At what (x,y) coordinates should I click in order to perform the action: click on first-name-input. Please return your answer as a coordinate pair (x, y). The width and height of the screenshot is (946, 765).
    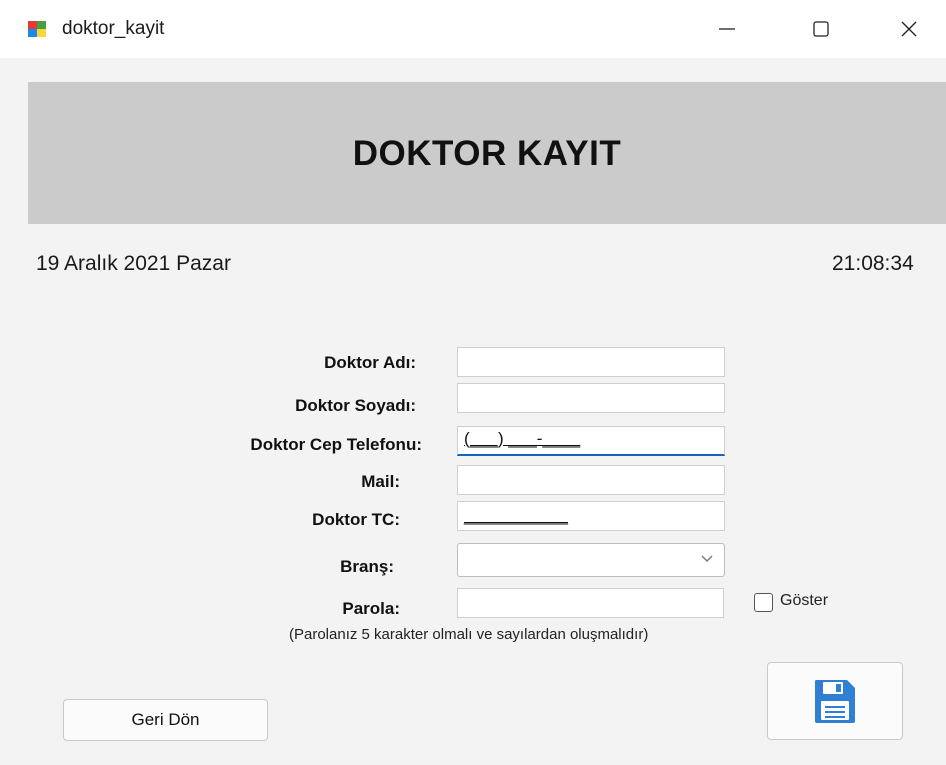
    Looking at the image, I should click on (591, 362).